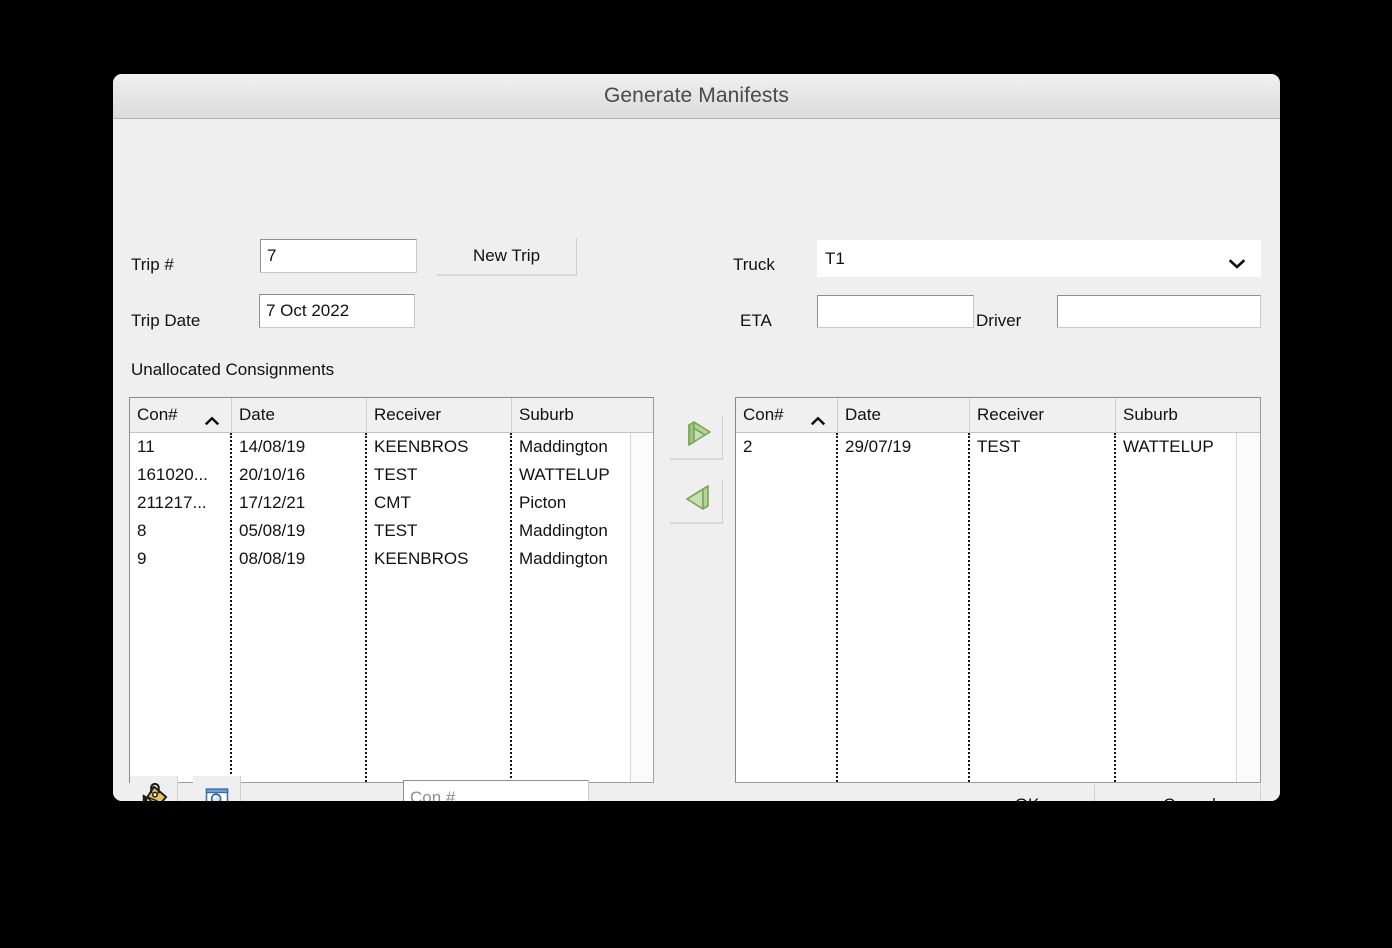  What do you see at coordinates (166, 320) in the screenshot?
I see `trip-date-label: Trip Date` at bounding box center [166, 320].